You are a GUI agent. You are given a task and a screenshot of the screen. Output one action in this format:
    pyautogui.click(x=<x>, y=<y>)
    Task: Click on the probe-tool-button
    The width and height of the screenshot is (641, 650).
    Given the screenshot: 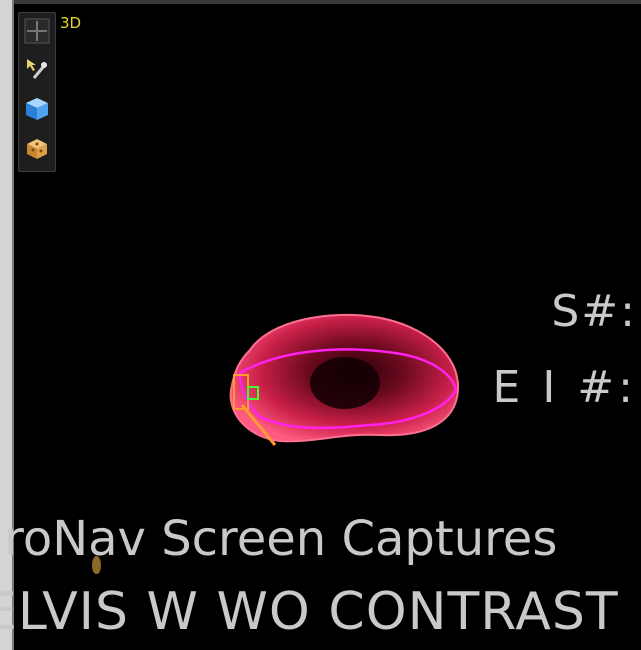 What is the action you would take?
    pyautogui.click(x=37, y=69)
    